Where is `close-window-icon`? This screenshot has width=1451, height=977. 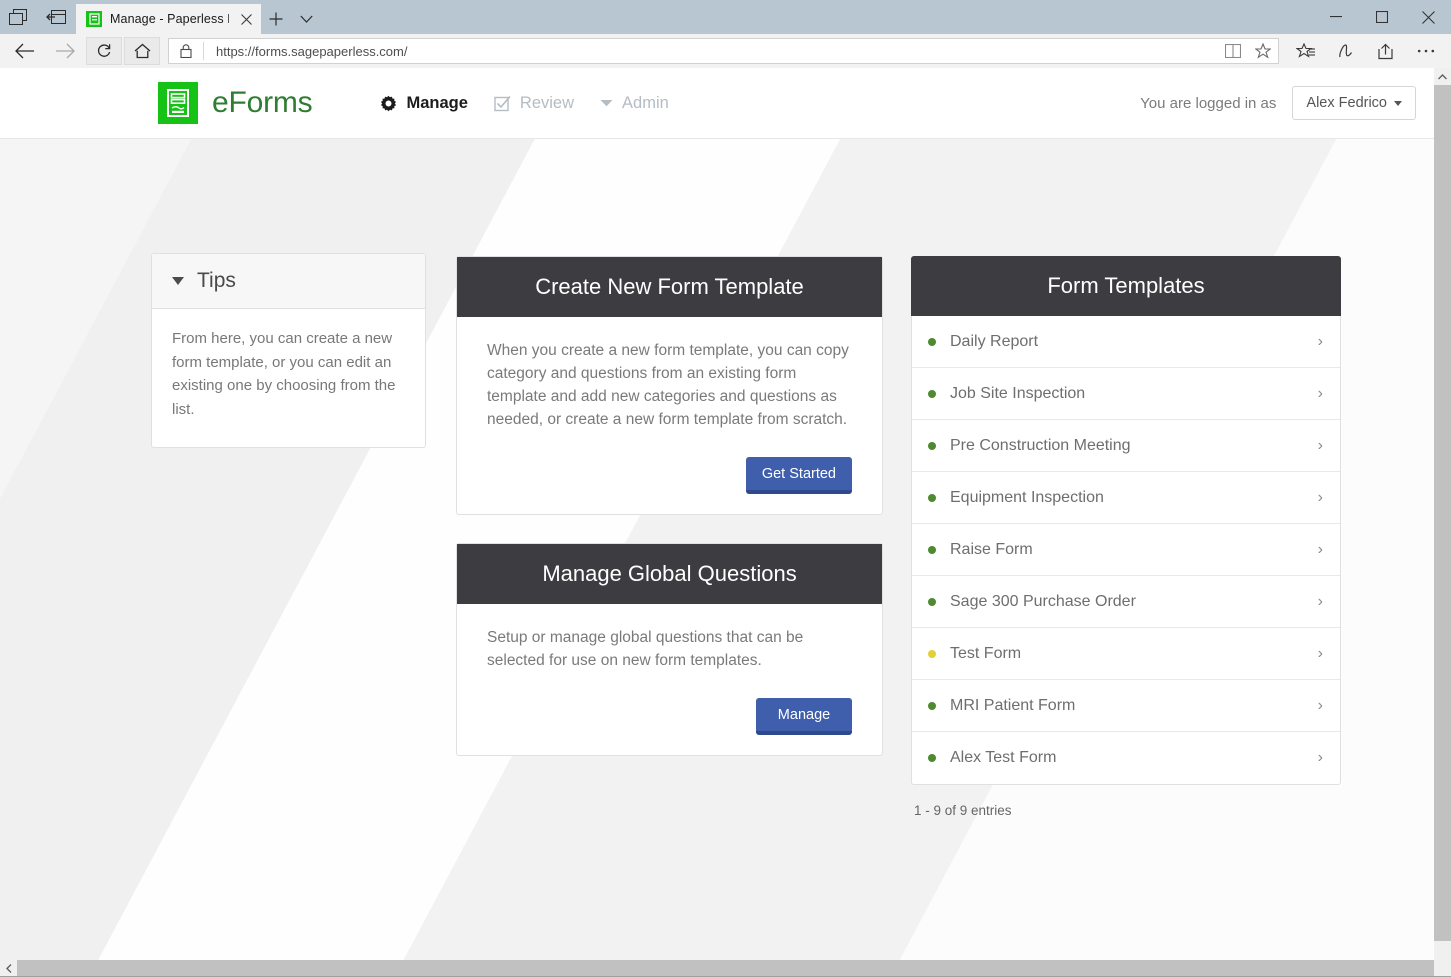
close-window-icon is located at coordinates (1428, 17).